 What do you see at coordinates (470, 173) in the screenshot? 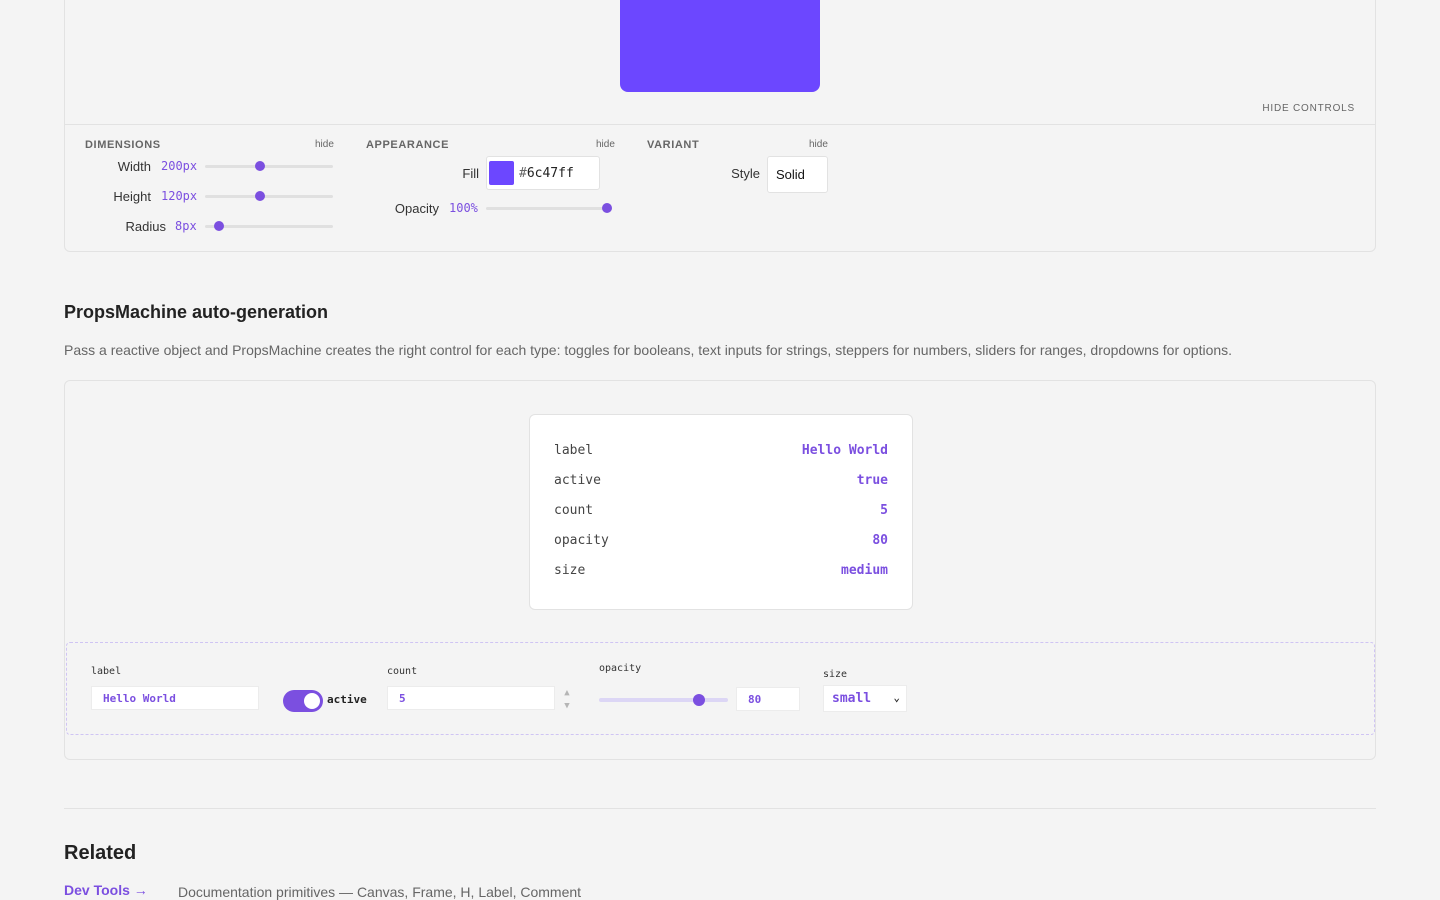
I see `fill-label: Fill` at bounding box center [470, 173].